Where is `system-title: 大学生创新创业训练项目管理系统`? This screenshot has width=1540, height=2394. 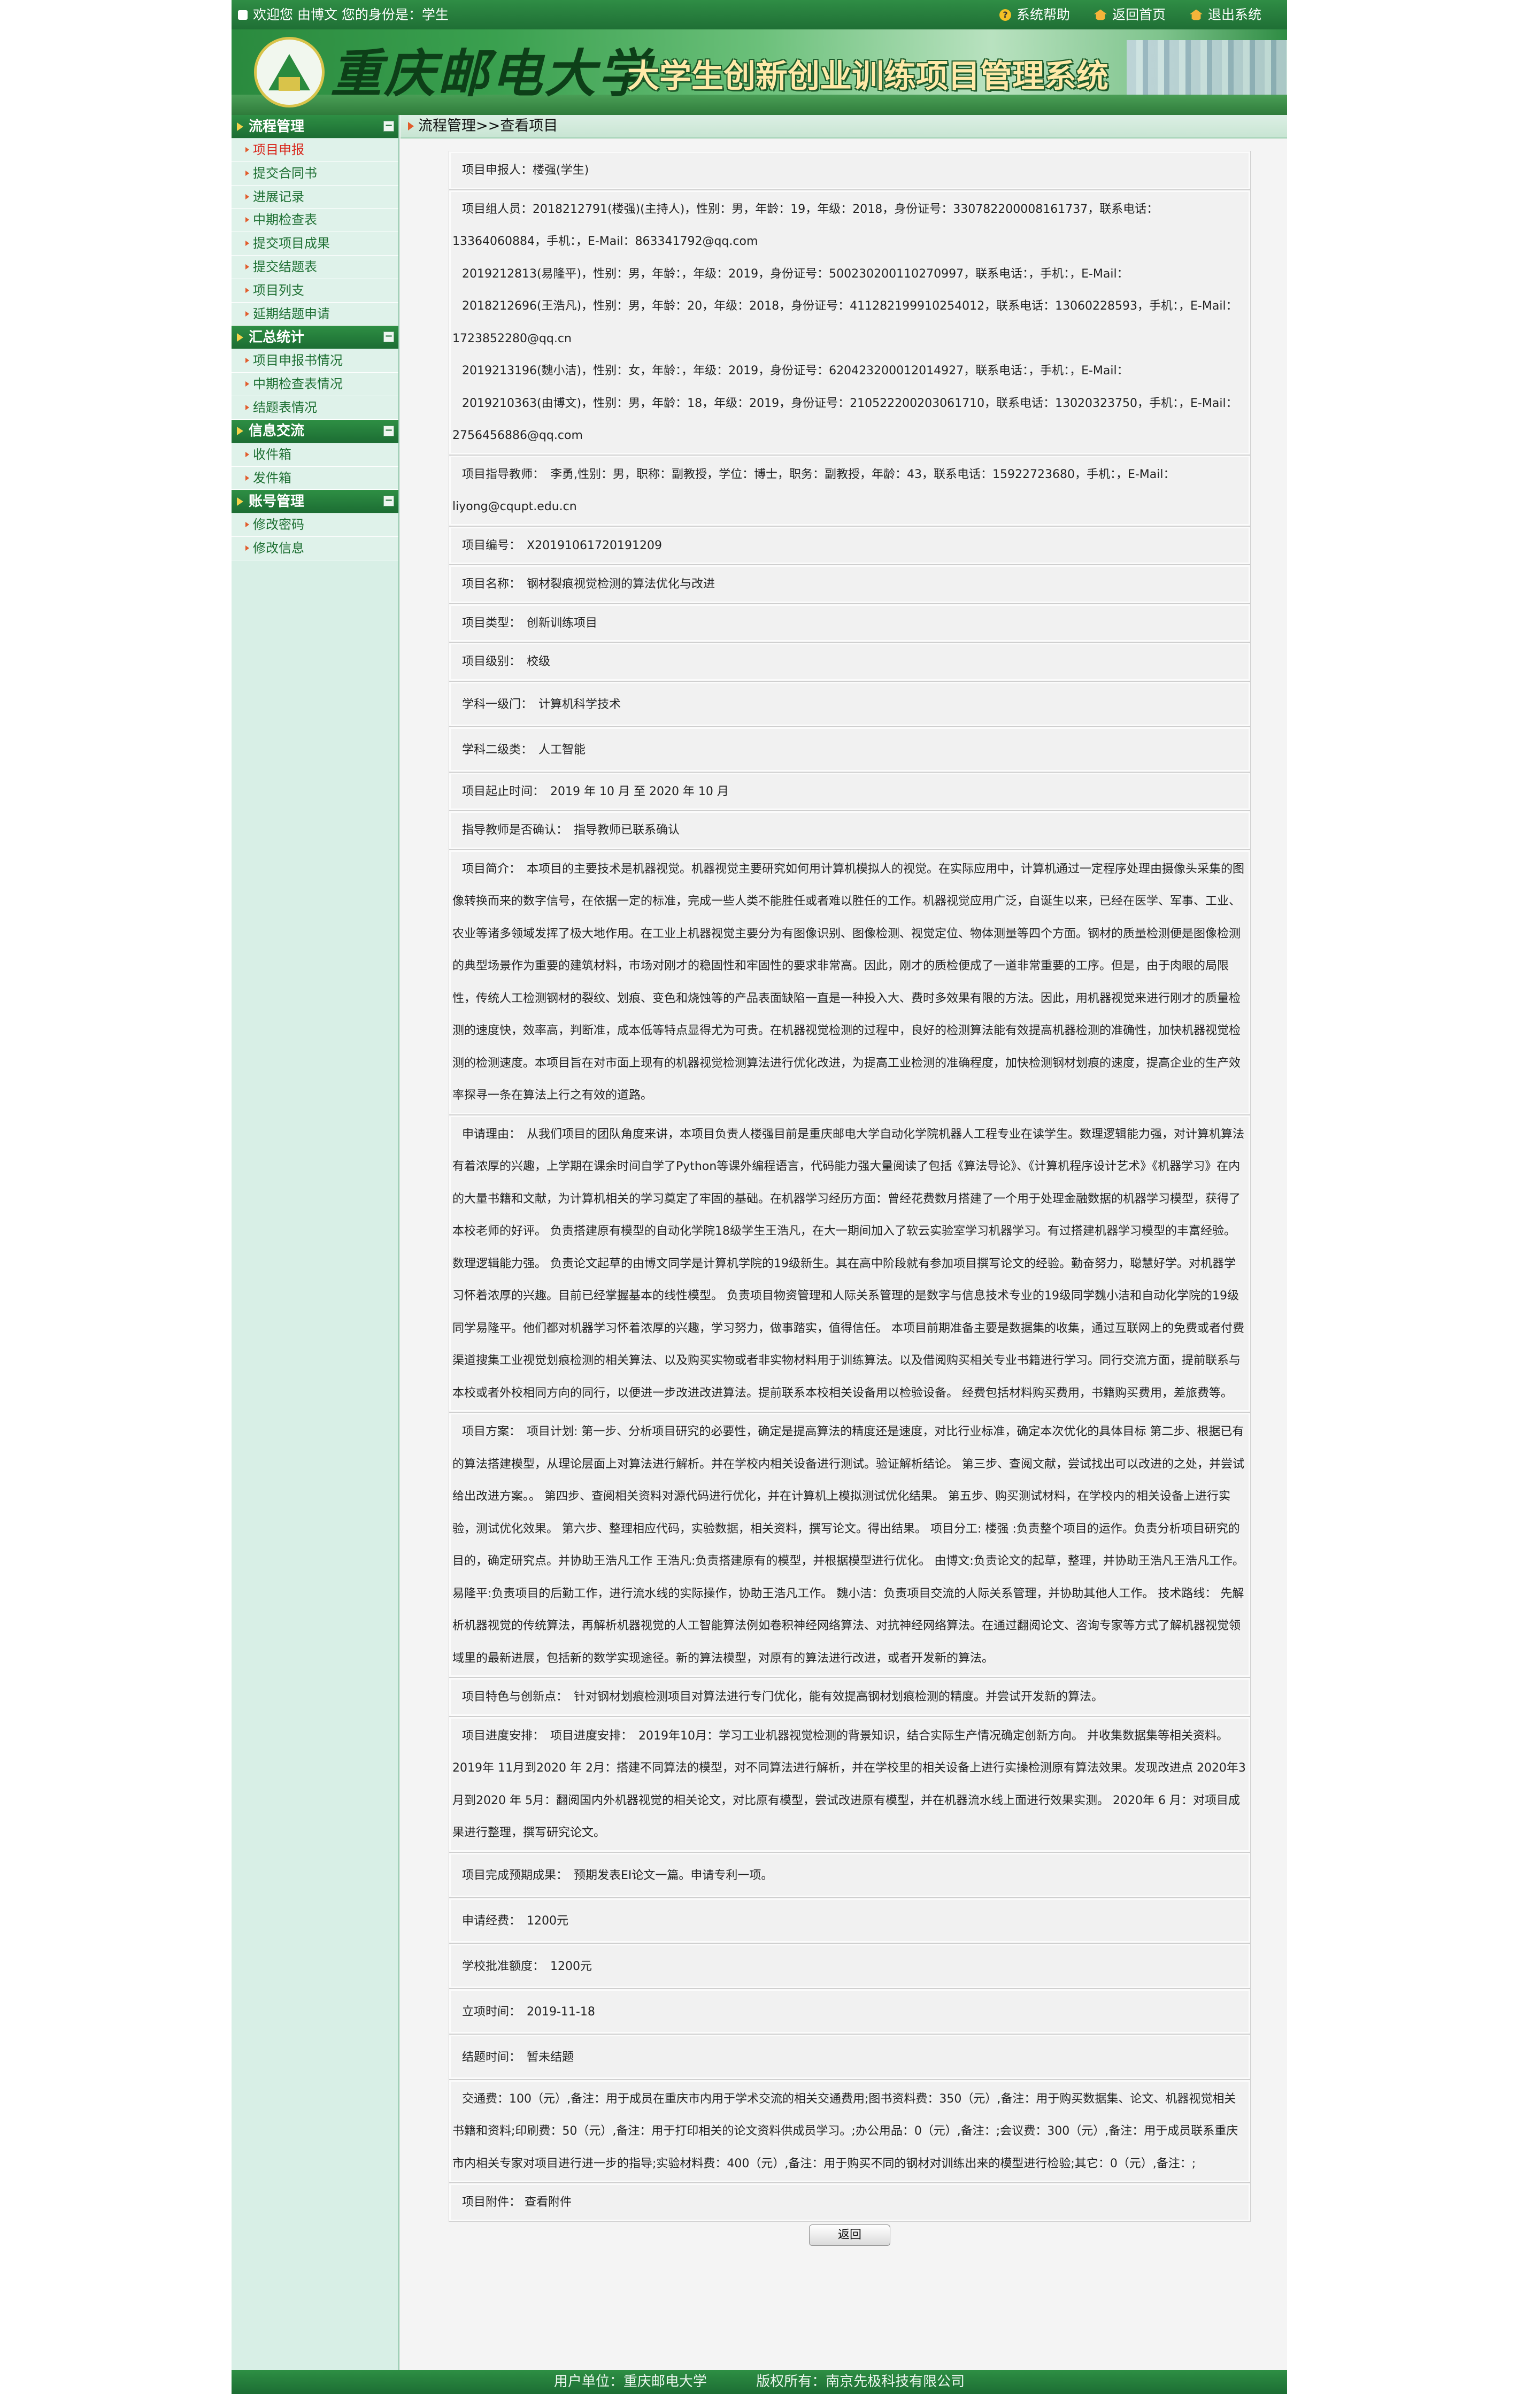 system-title: 大学生创新创业训练项目管理系统 is located at coordinates (867, 76).